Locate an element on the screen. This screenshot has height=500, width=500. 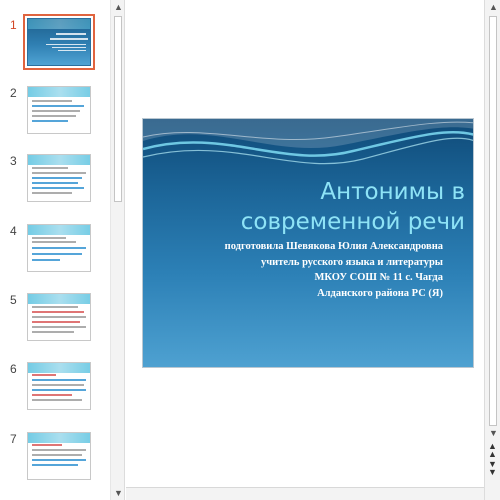
editor-vertical-scrollbar: ▲ ▼ ▲ ▲ ▼ ▼ is located at coordinates (492, 250).